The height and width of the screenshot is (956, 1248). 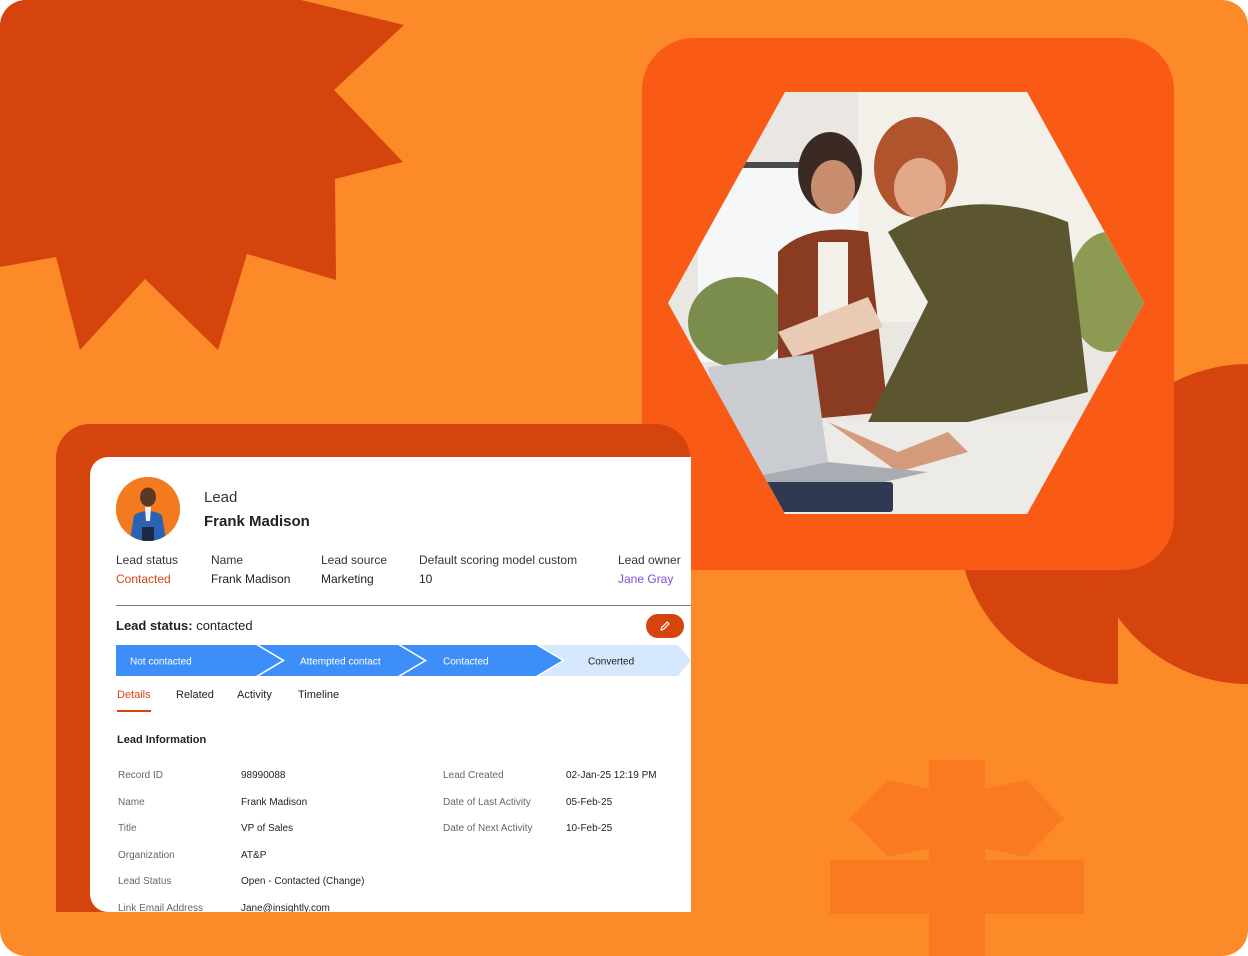 I want to click on stage-contacted-label: Contacted, so click(x=466, y=662).